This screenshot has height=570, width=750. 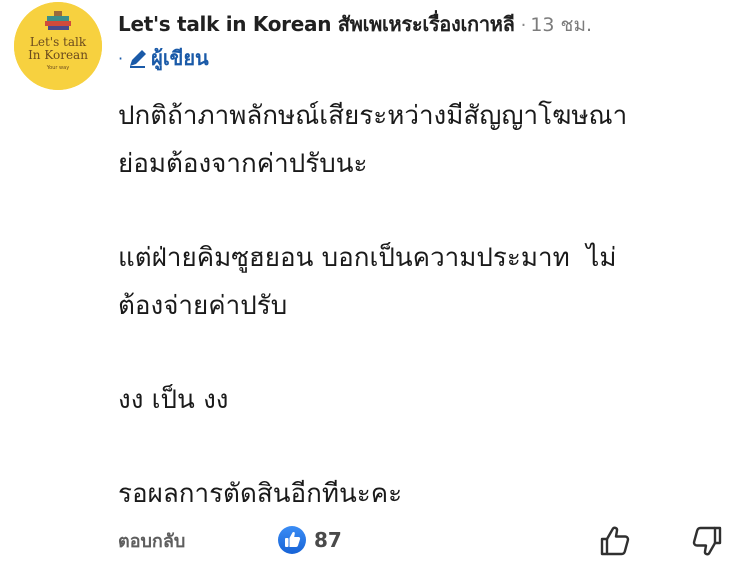 I want to click on like-count: 87, so click(x=328, y=540).